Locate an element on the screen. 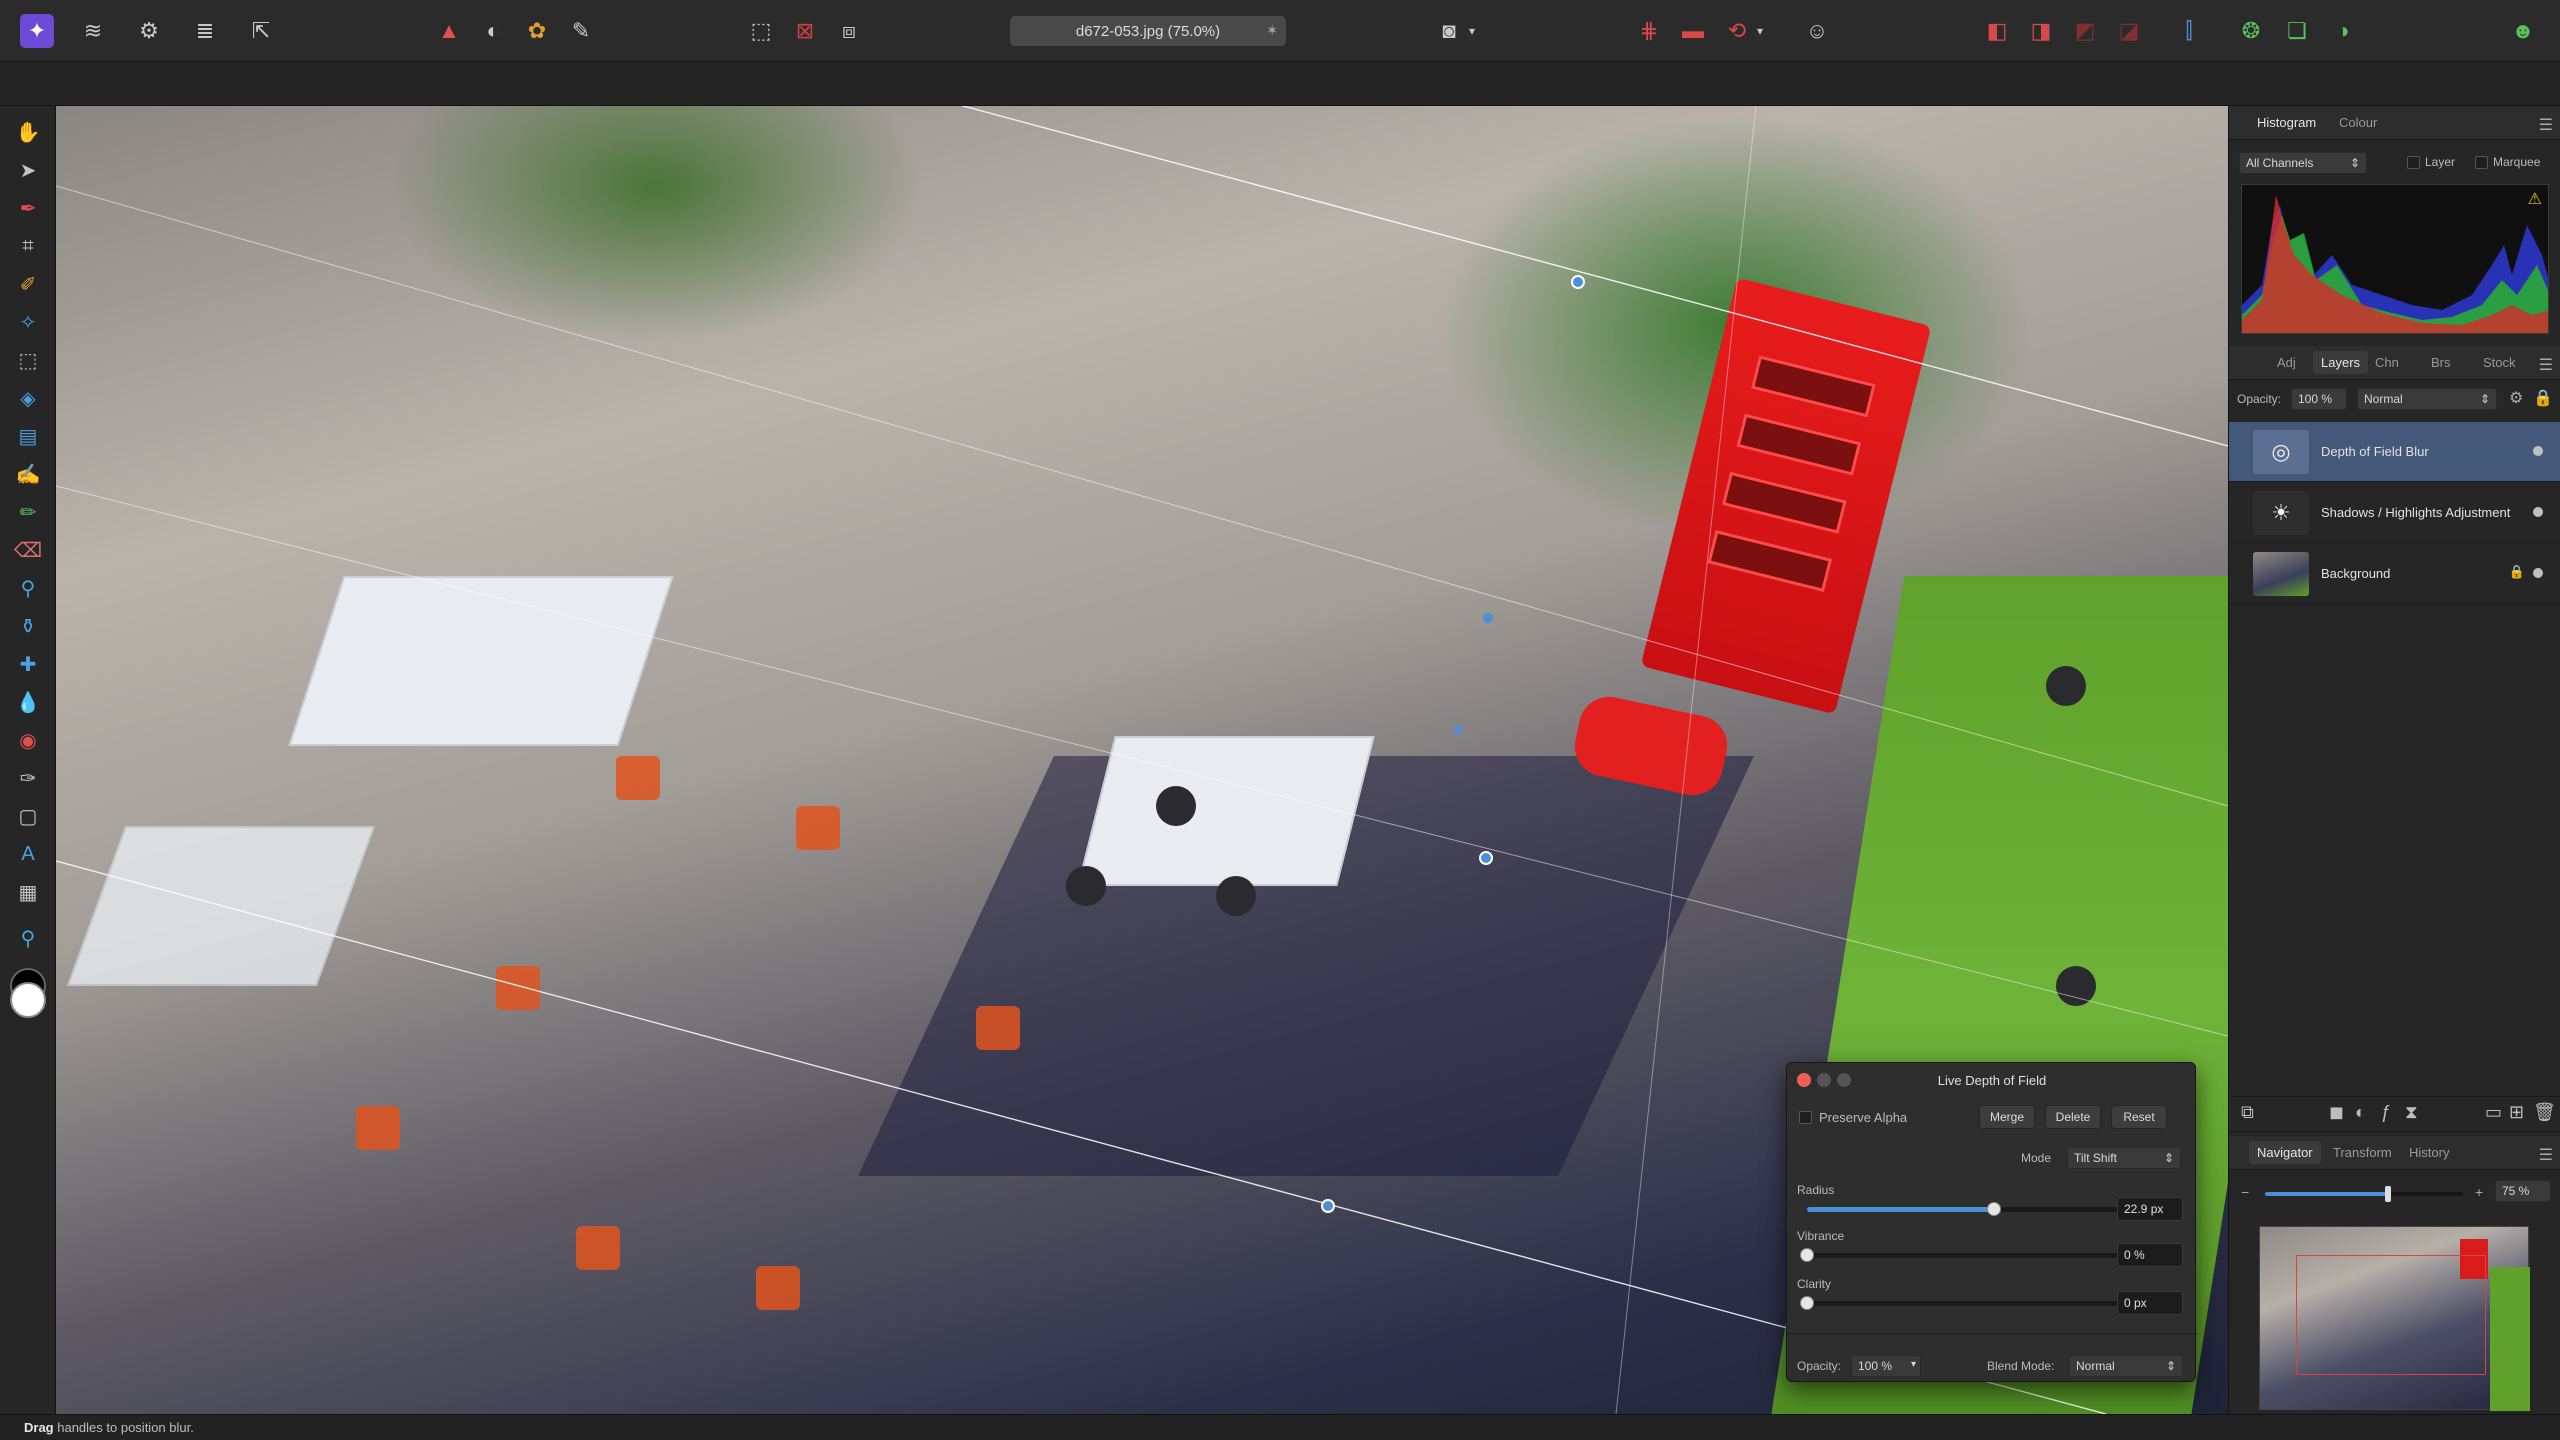 This screenshot has width=2560, height=1440. zoom-in-icon: + is located at coordinates (2479, 1192).